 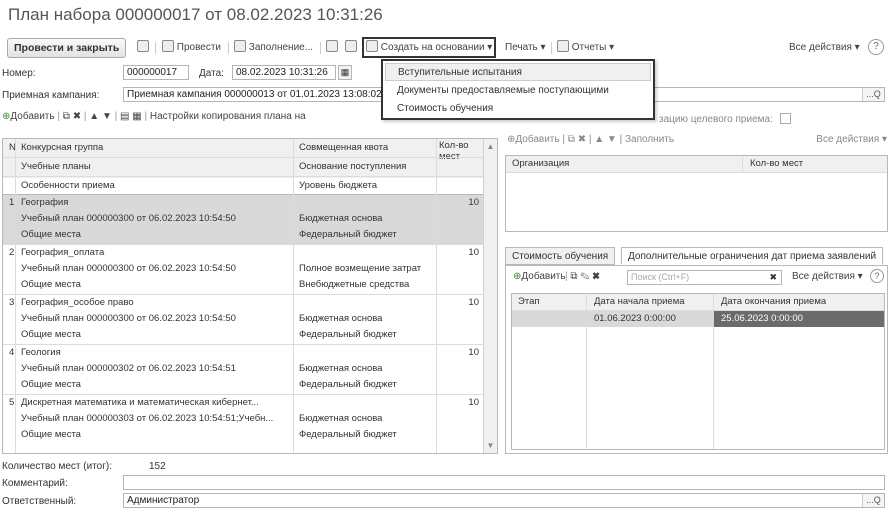 I want to click on scroll-up-icon: ▲, so click(x=490, y=146).